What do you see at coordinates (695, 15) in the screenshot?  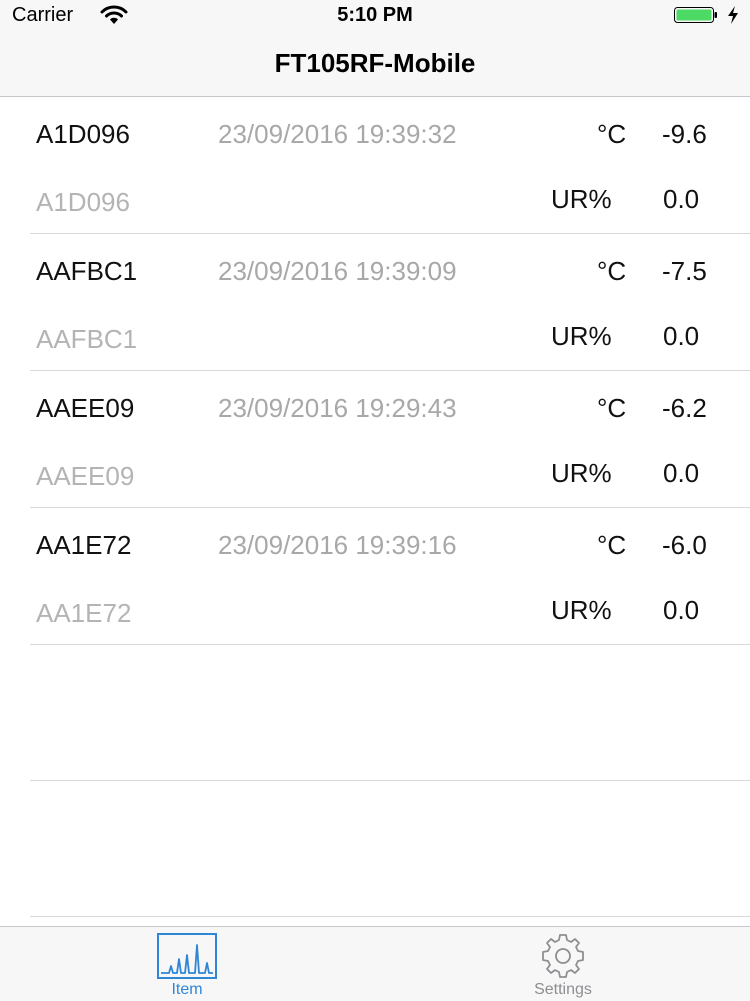 I see `battery-icon` at bounding box center [695, 15].